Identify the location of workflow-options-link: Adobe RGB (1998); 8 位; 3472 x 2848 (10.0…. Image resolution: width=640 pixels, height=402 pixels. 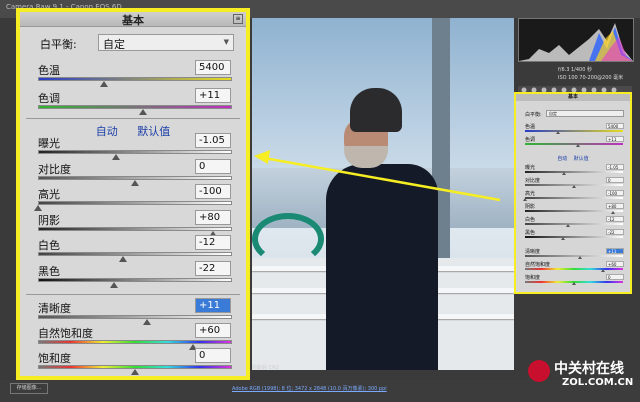
(309, 388).